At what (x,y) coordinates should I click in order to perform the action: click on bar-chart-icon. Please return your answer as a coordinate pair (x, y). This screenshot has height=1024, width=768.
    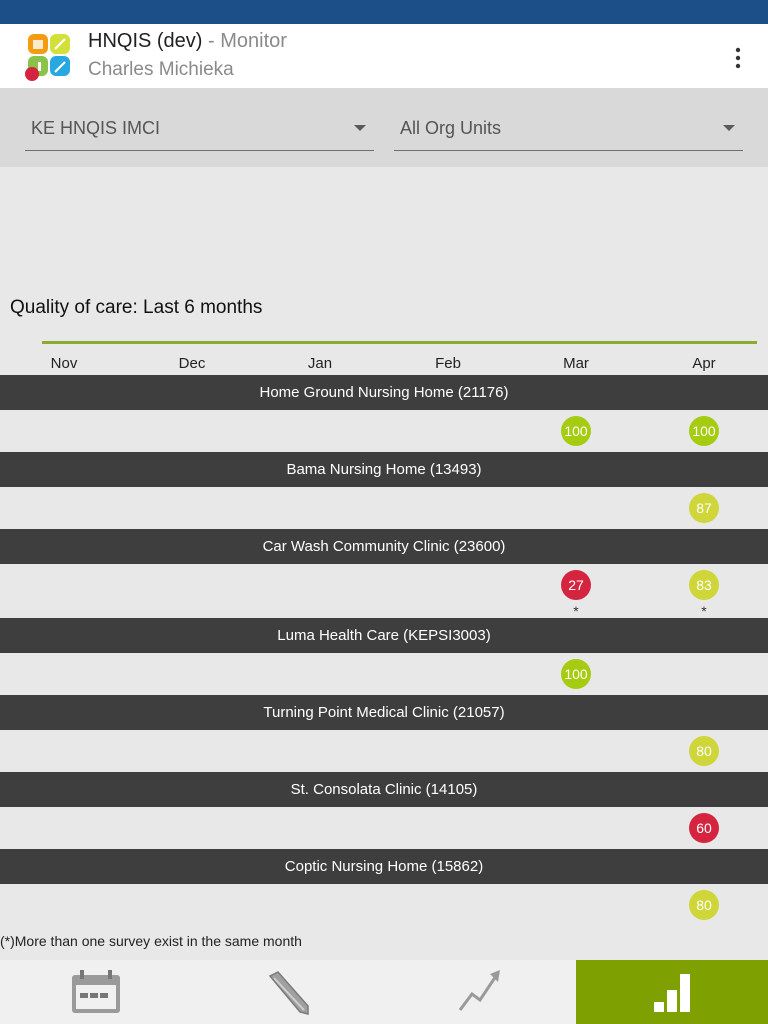
    Looking at the image, I should click on (672, 993).